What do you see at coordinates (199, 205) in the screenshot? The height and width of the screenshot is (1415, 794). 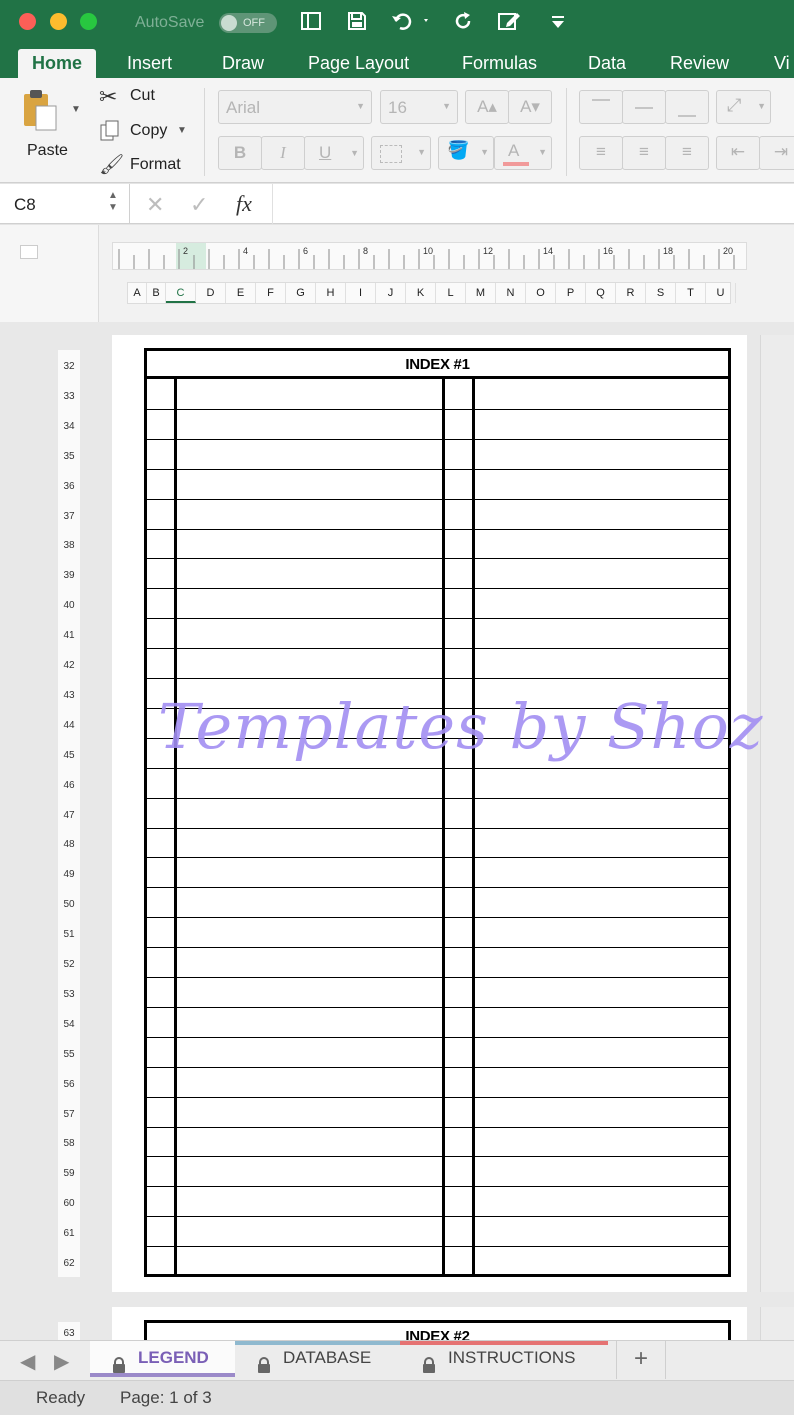 I see `enter-icon: ✓` at bounding box center [199, 205].